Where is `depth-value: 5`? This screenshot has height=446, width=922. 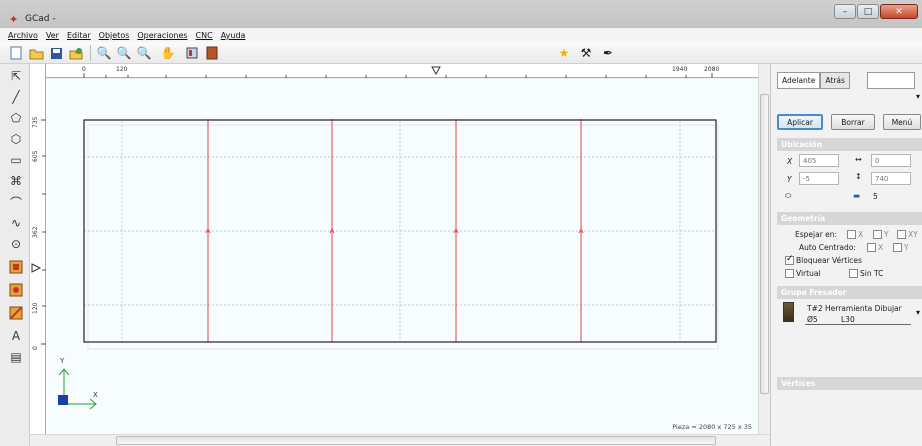
depth-value: 5 is located at coordinates (875, 196).